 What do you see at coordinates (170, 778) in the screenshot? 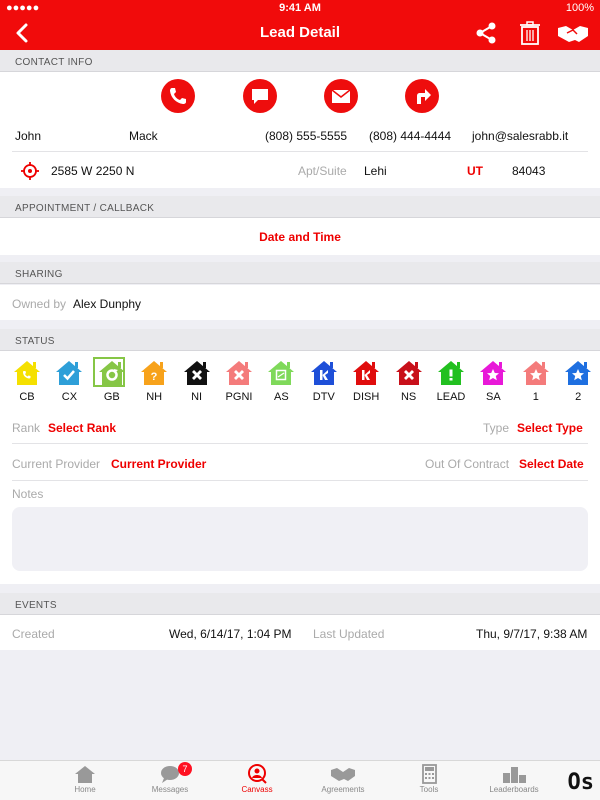
I see `tab-messages: 7 Messages` at bounding box center [170, 778].